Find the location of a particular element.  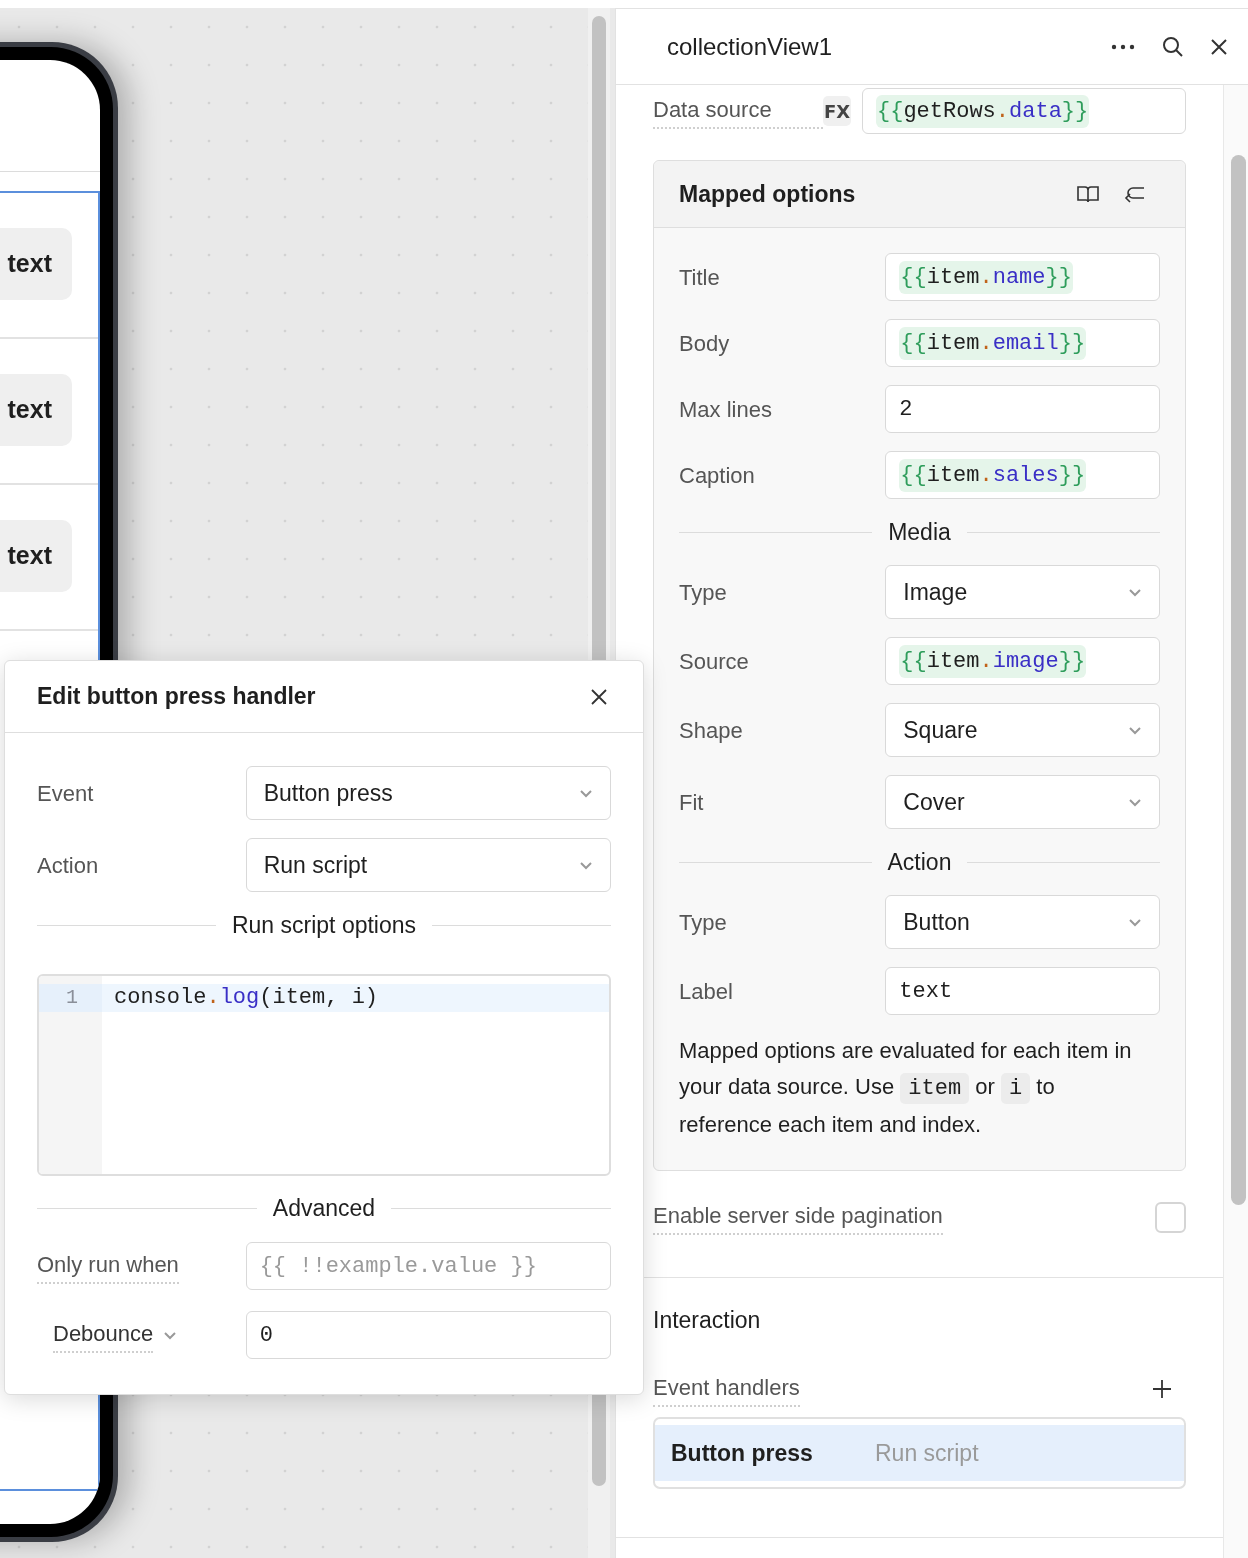

select-field: Cover is located at coordinates (1022, 802).